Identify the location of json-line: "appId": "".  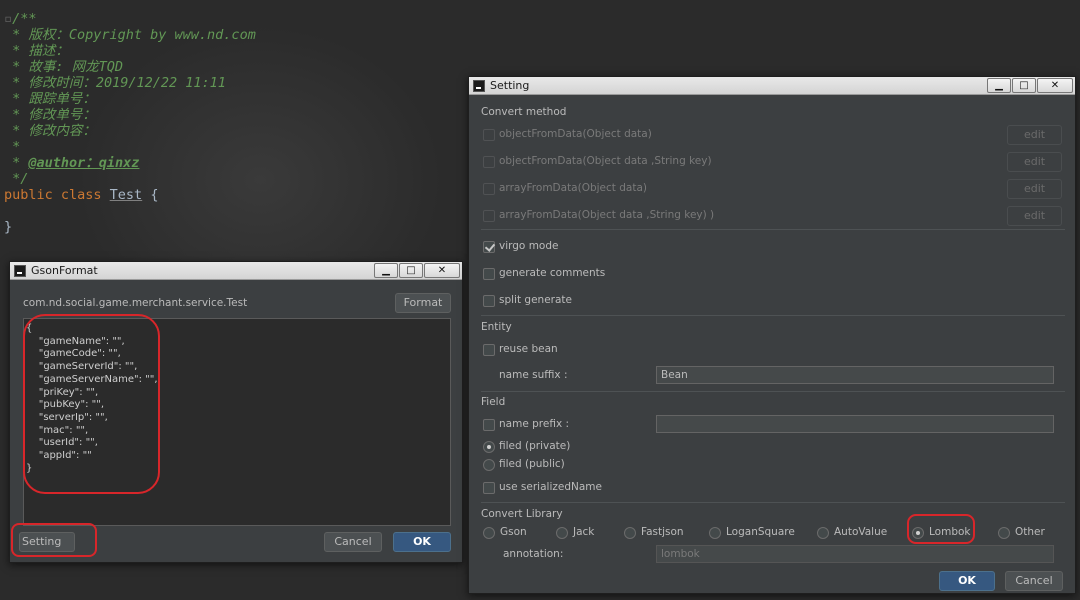
(59, 456).